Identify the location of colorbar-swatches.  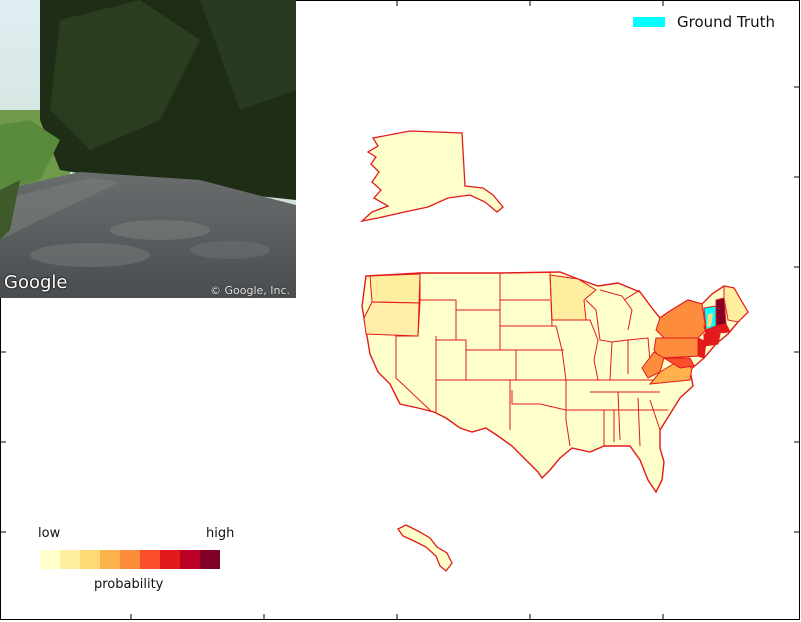
(130, 559).